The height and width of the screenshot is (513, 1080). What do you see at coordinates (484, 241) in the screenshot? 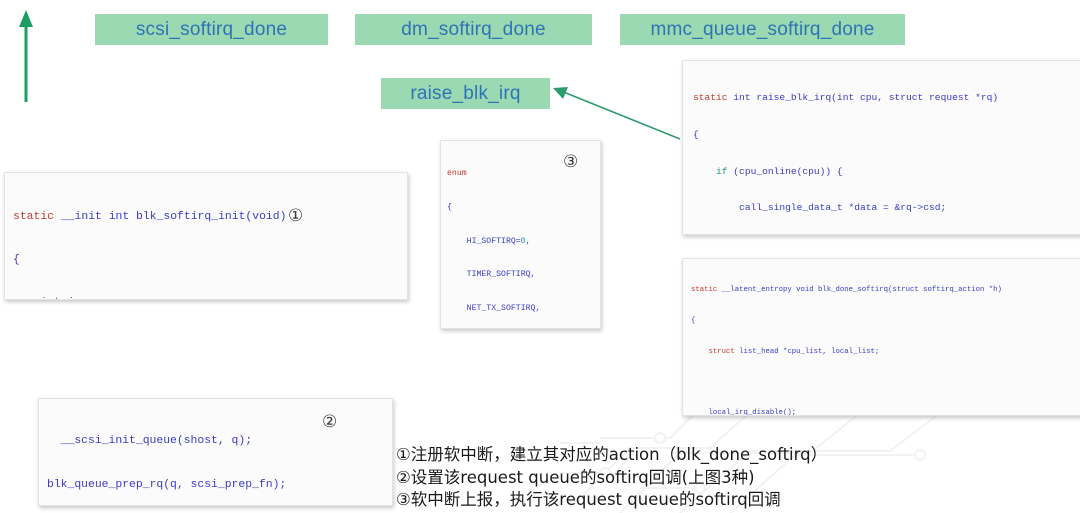
I see `code-token: HI_SOFTIRQ=` at bounding box center [484, 241].